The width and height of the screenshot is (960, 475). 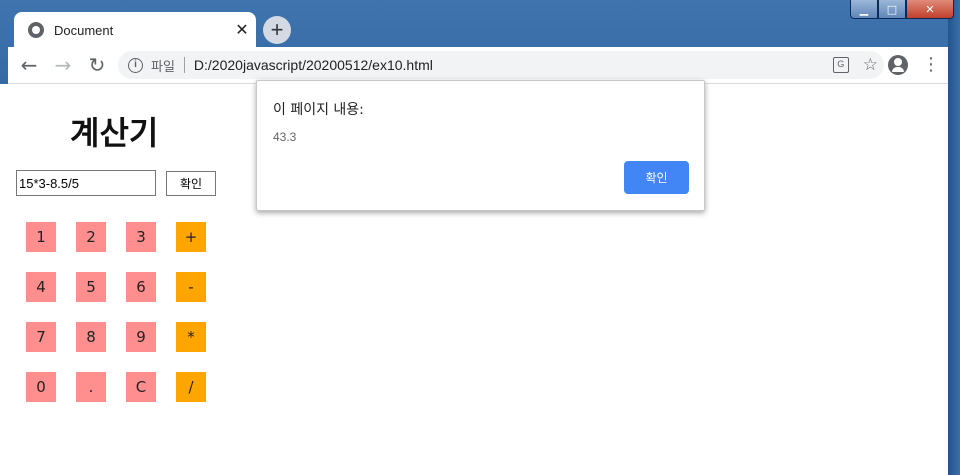 What do you see at coordinates (141, 387) in the screenshot?
I see `number-key: C` at bounding box center [141, 387].